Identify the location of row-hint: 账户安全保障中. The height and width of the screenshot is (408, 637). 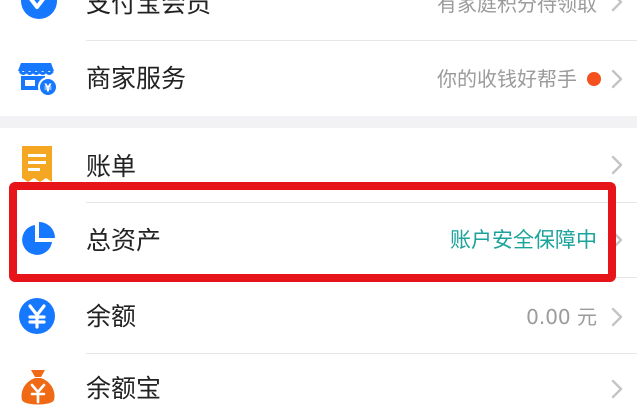
(523, 240).